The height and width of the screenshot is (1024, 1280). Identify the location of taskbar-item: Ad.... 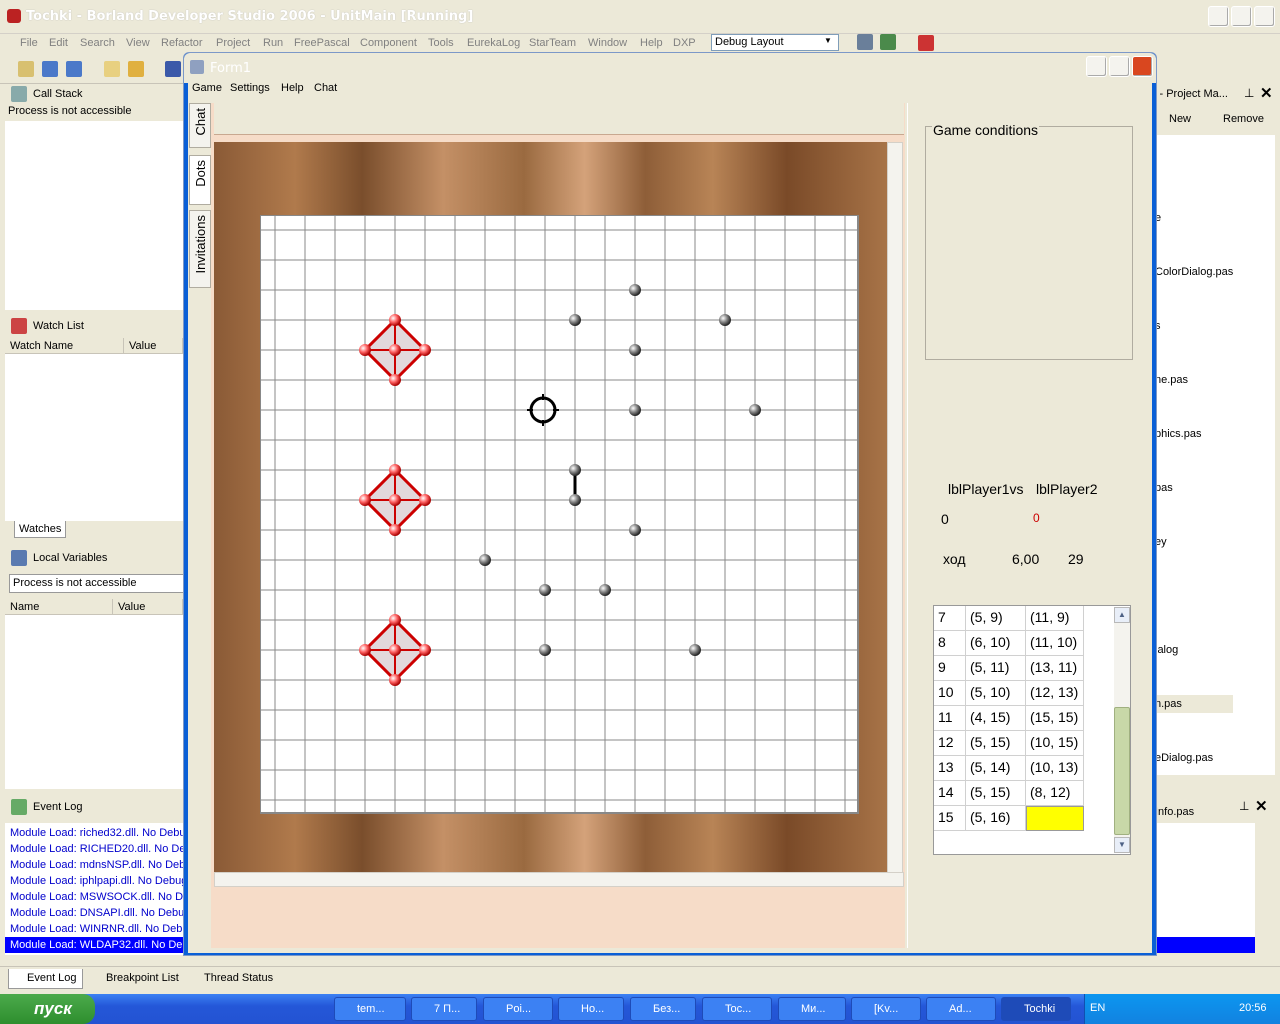
(961, 1009).